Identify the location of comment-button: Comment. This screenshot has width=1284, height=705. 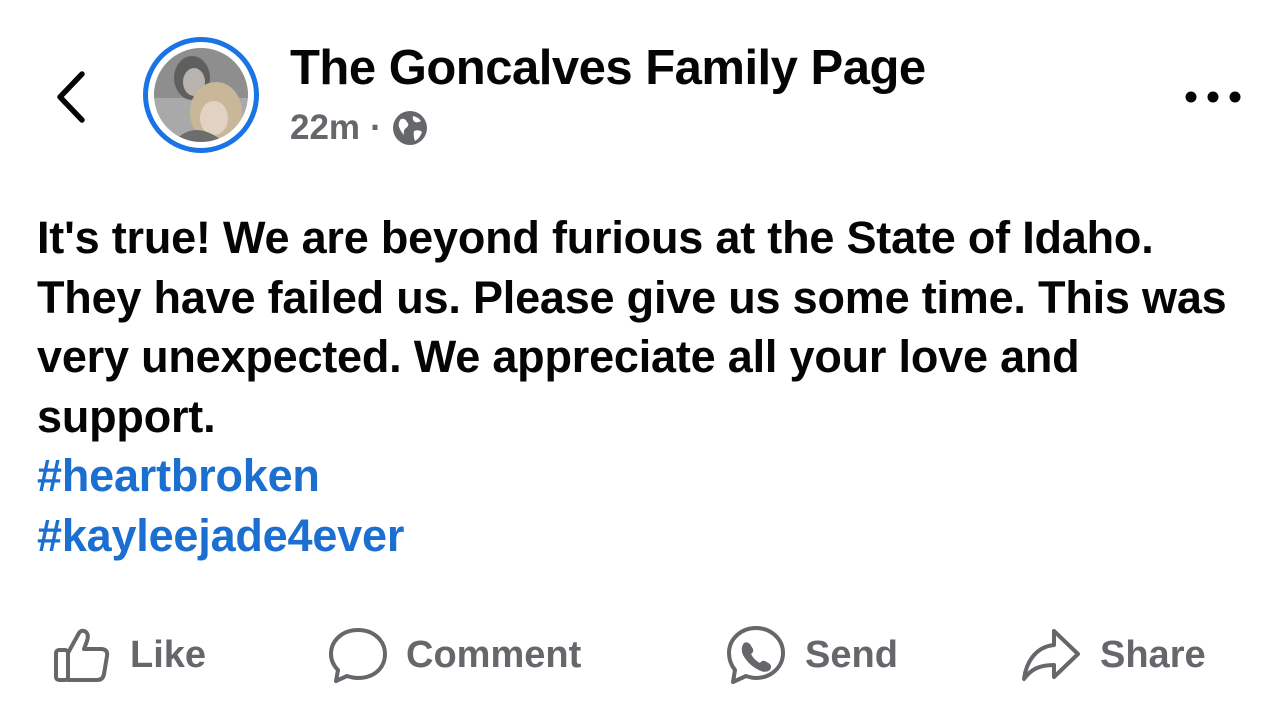
(454, 655).